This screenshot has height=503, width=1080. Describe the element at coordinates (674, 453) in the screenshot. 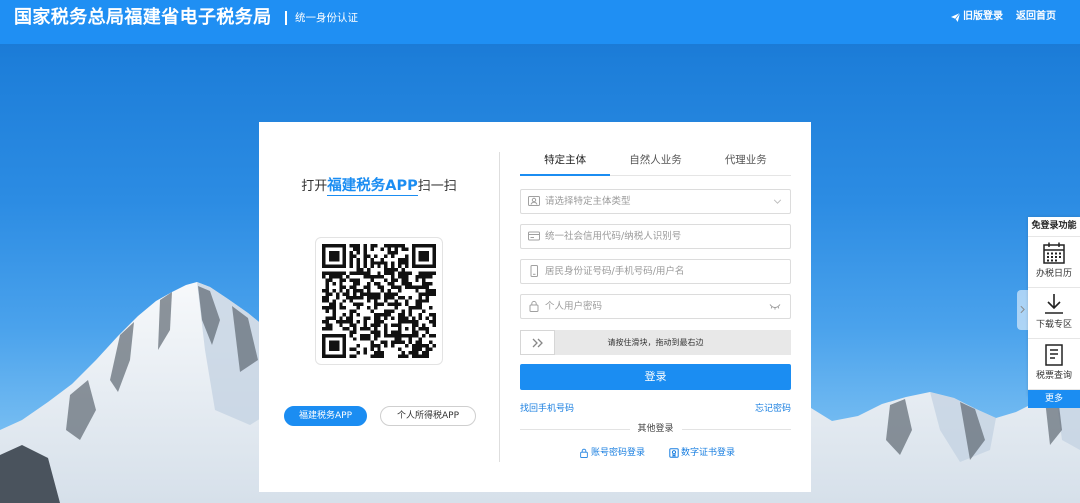

I see `certificate-icon` at that location.